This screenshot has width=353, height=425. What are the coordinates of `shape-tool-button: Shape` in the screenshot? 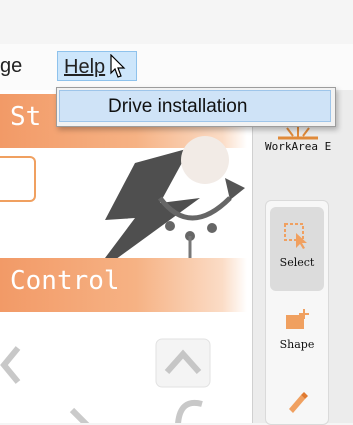 It's located at (297, 336).